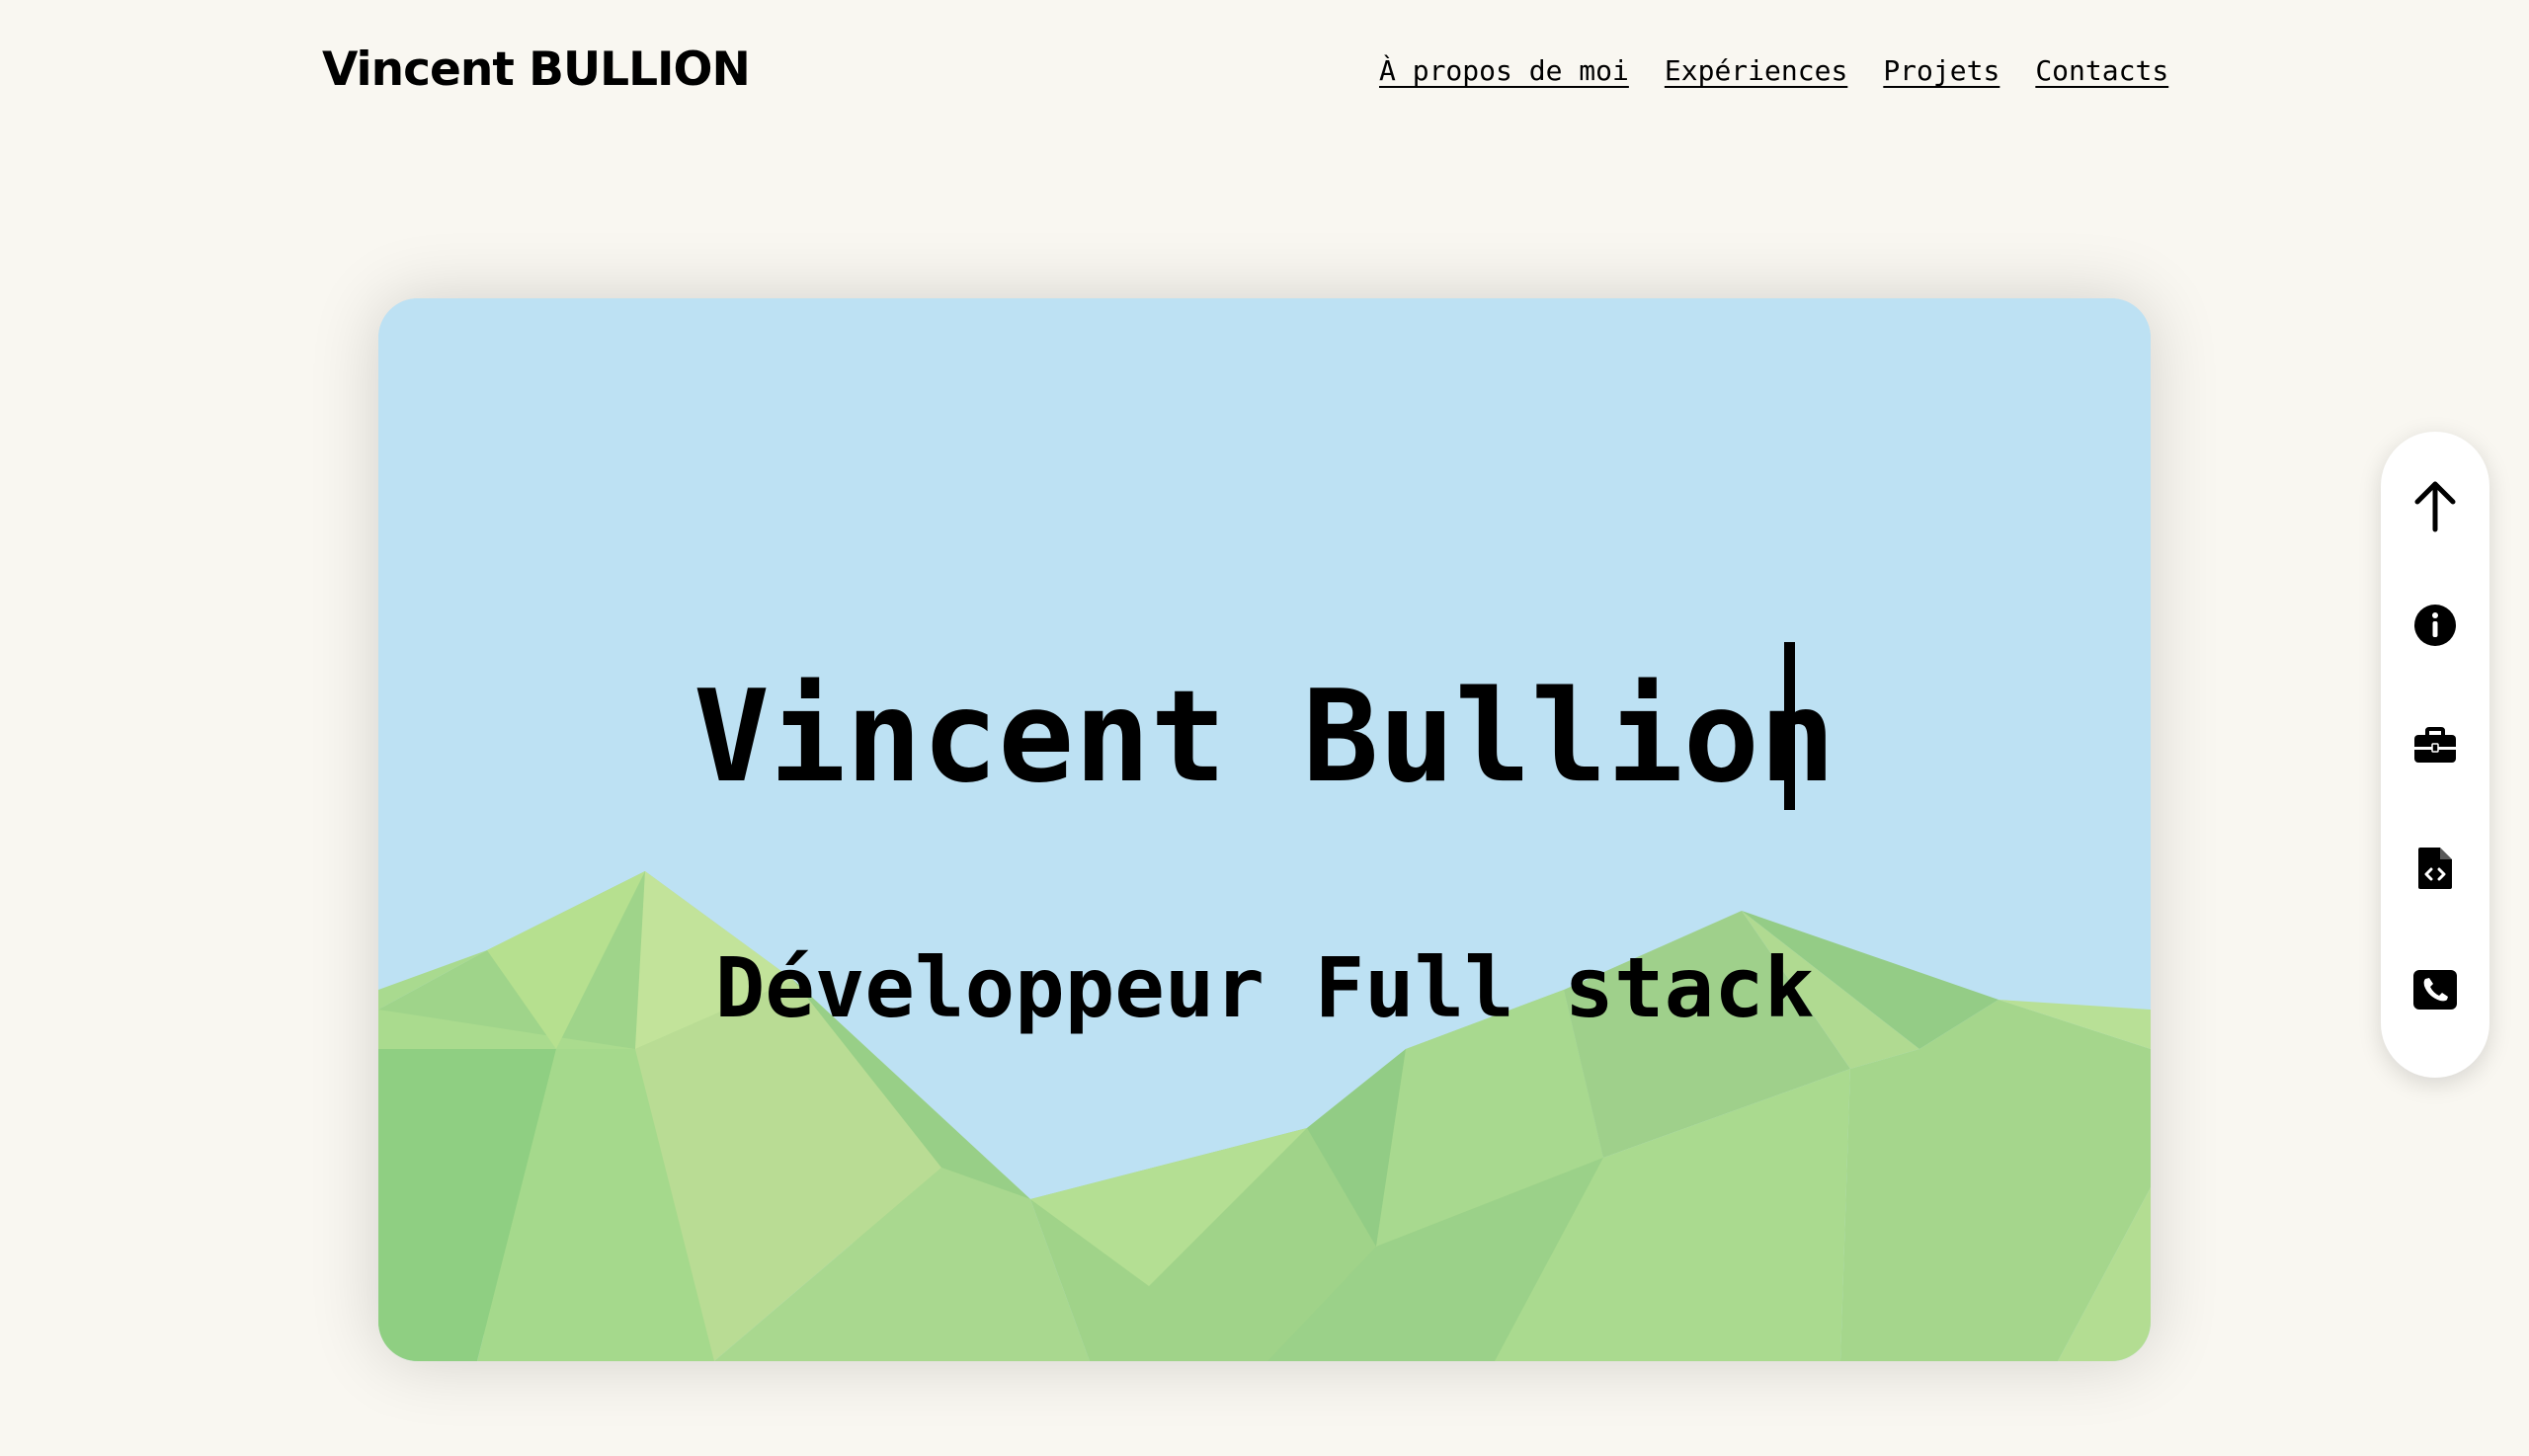 The width and height of the screenshot is (2529, 1456). Describe the element at coordinates (1264, 737) in the screenshot. I see `hero-name: Vincent Bullion` at that location.